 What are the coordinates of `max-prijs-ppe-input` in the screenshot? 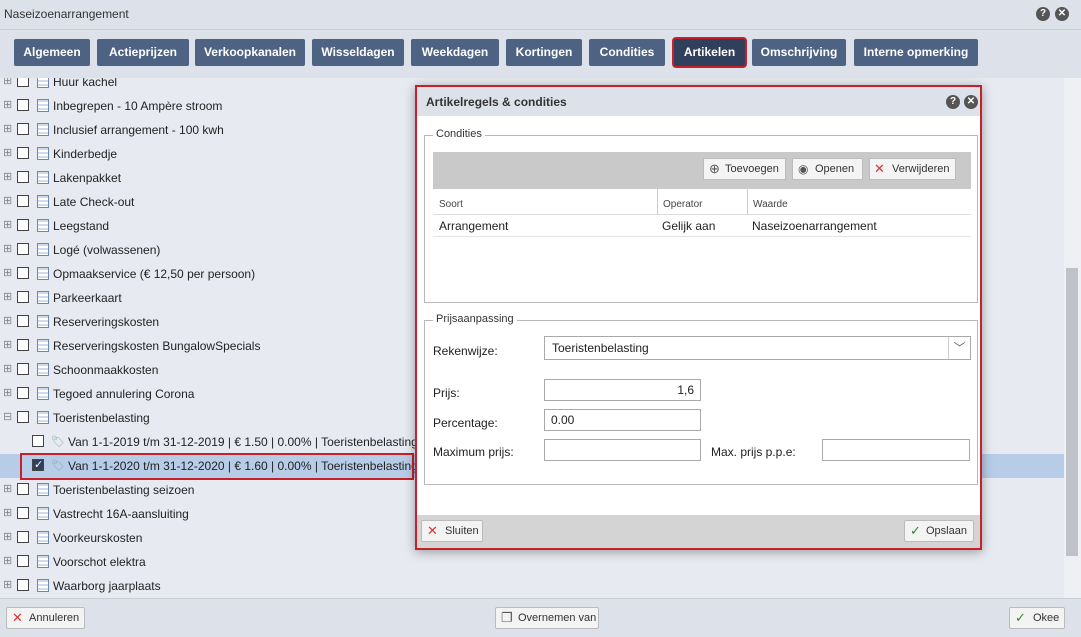 It's located at (896, 450).